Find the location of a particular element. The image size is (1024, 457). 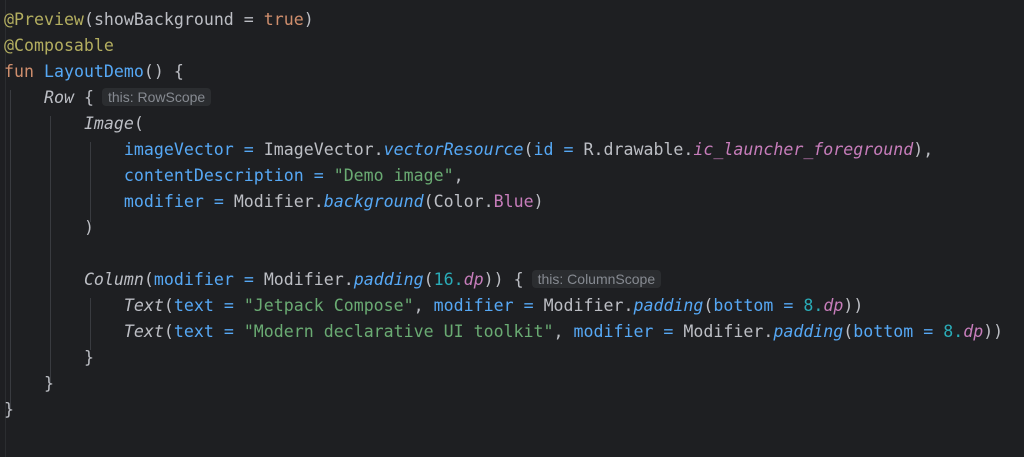

param-name: contentDescription is located at coordinates (213, 175).